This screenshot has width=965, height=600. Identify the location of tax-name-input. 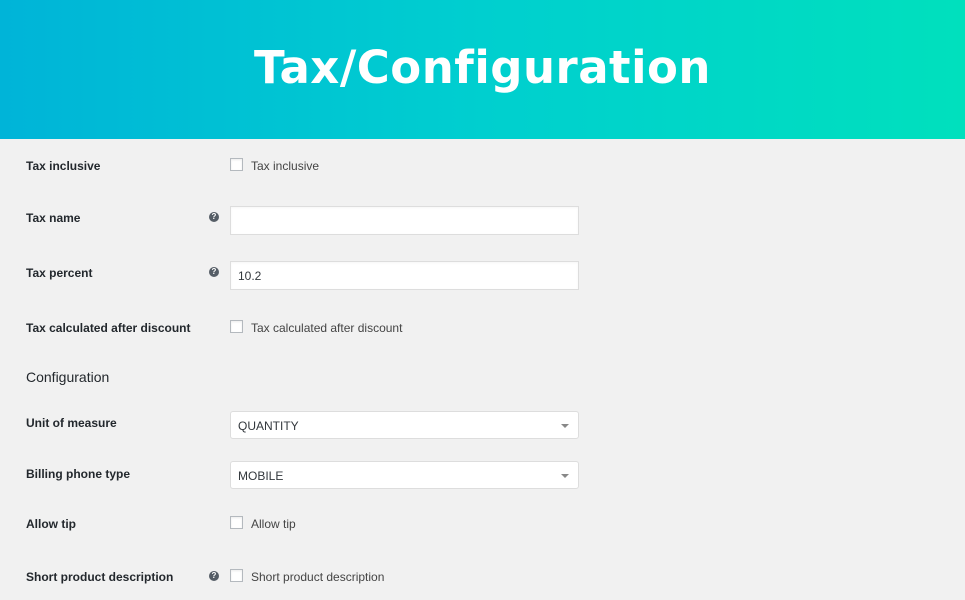
(404, 220).